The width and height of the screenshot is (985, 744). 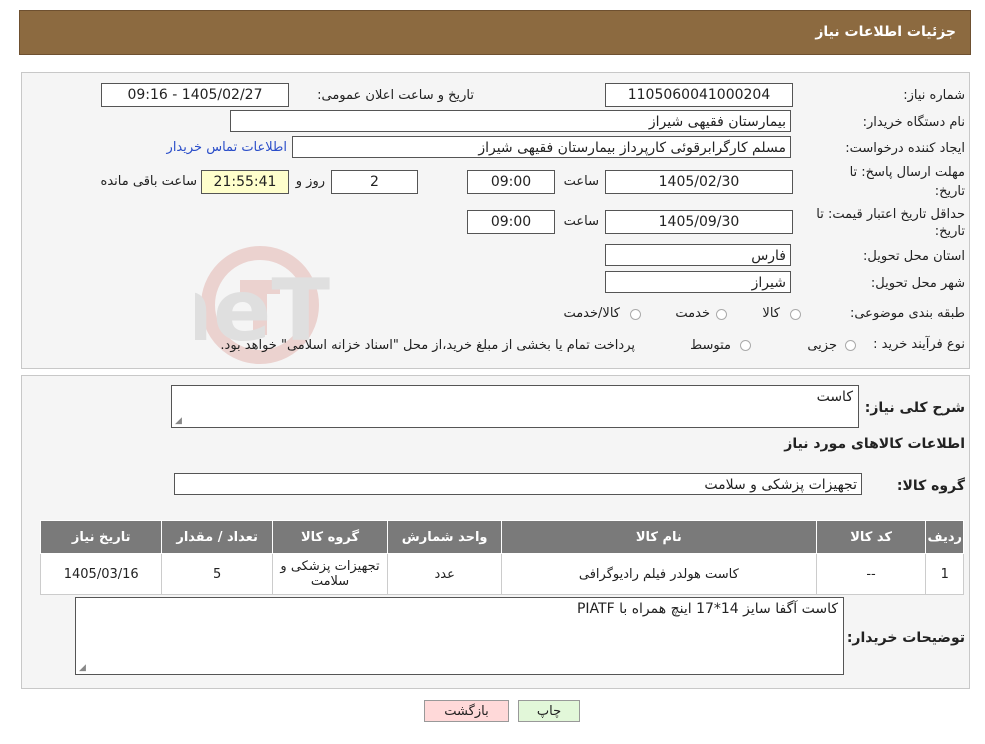 What do you see at coordinates (822, 345) in the screenshot?
I see `process-minor-label: جزیی` at bounding box center [822, 345].